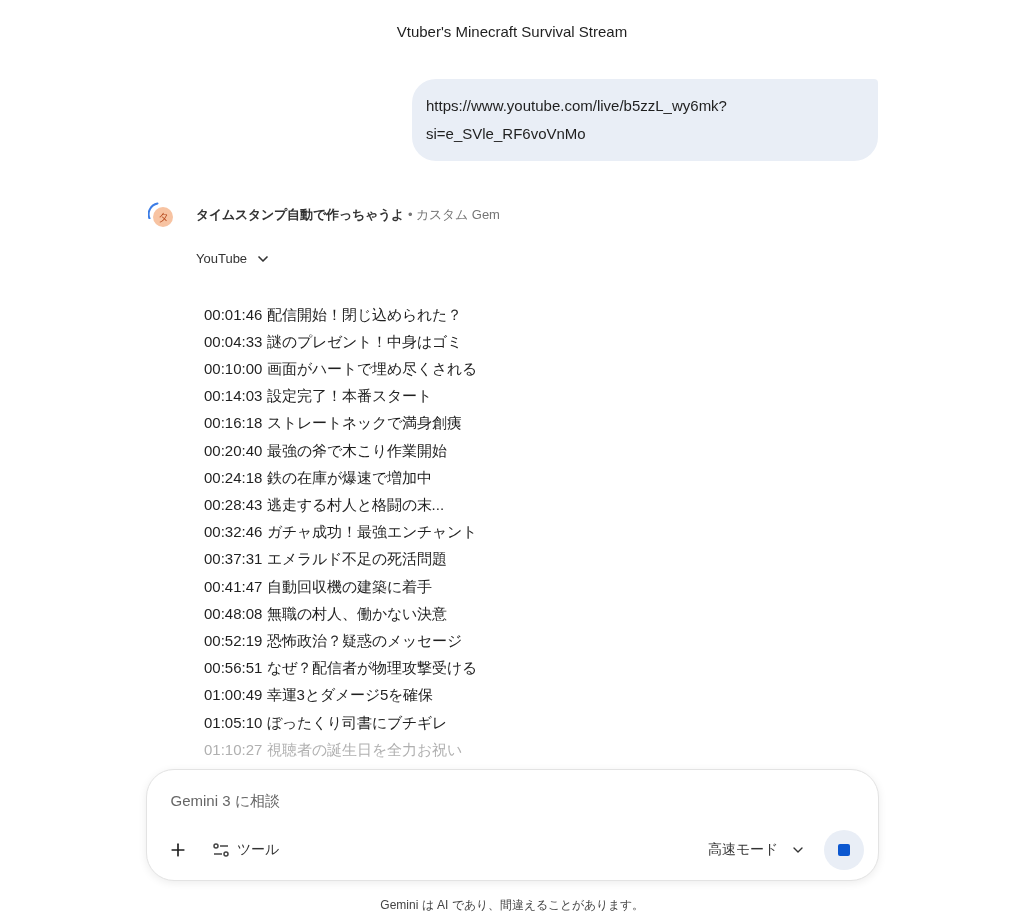 The width and height of the screenshot is (1024, 924). What do you see at coordinates (341, 532) in the screenshot?
I see `timestamp-line: 00:32:46 ガチャ成功！最強エンチャント` at bounding box center [341, 532].